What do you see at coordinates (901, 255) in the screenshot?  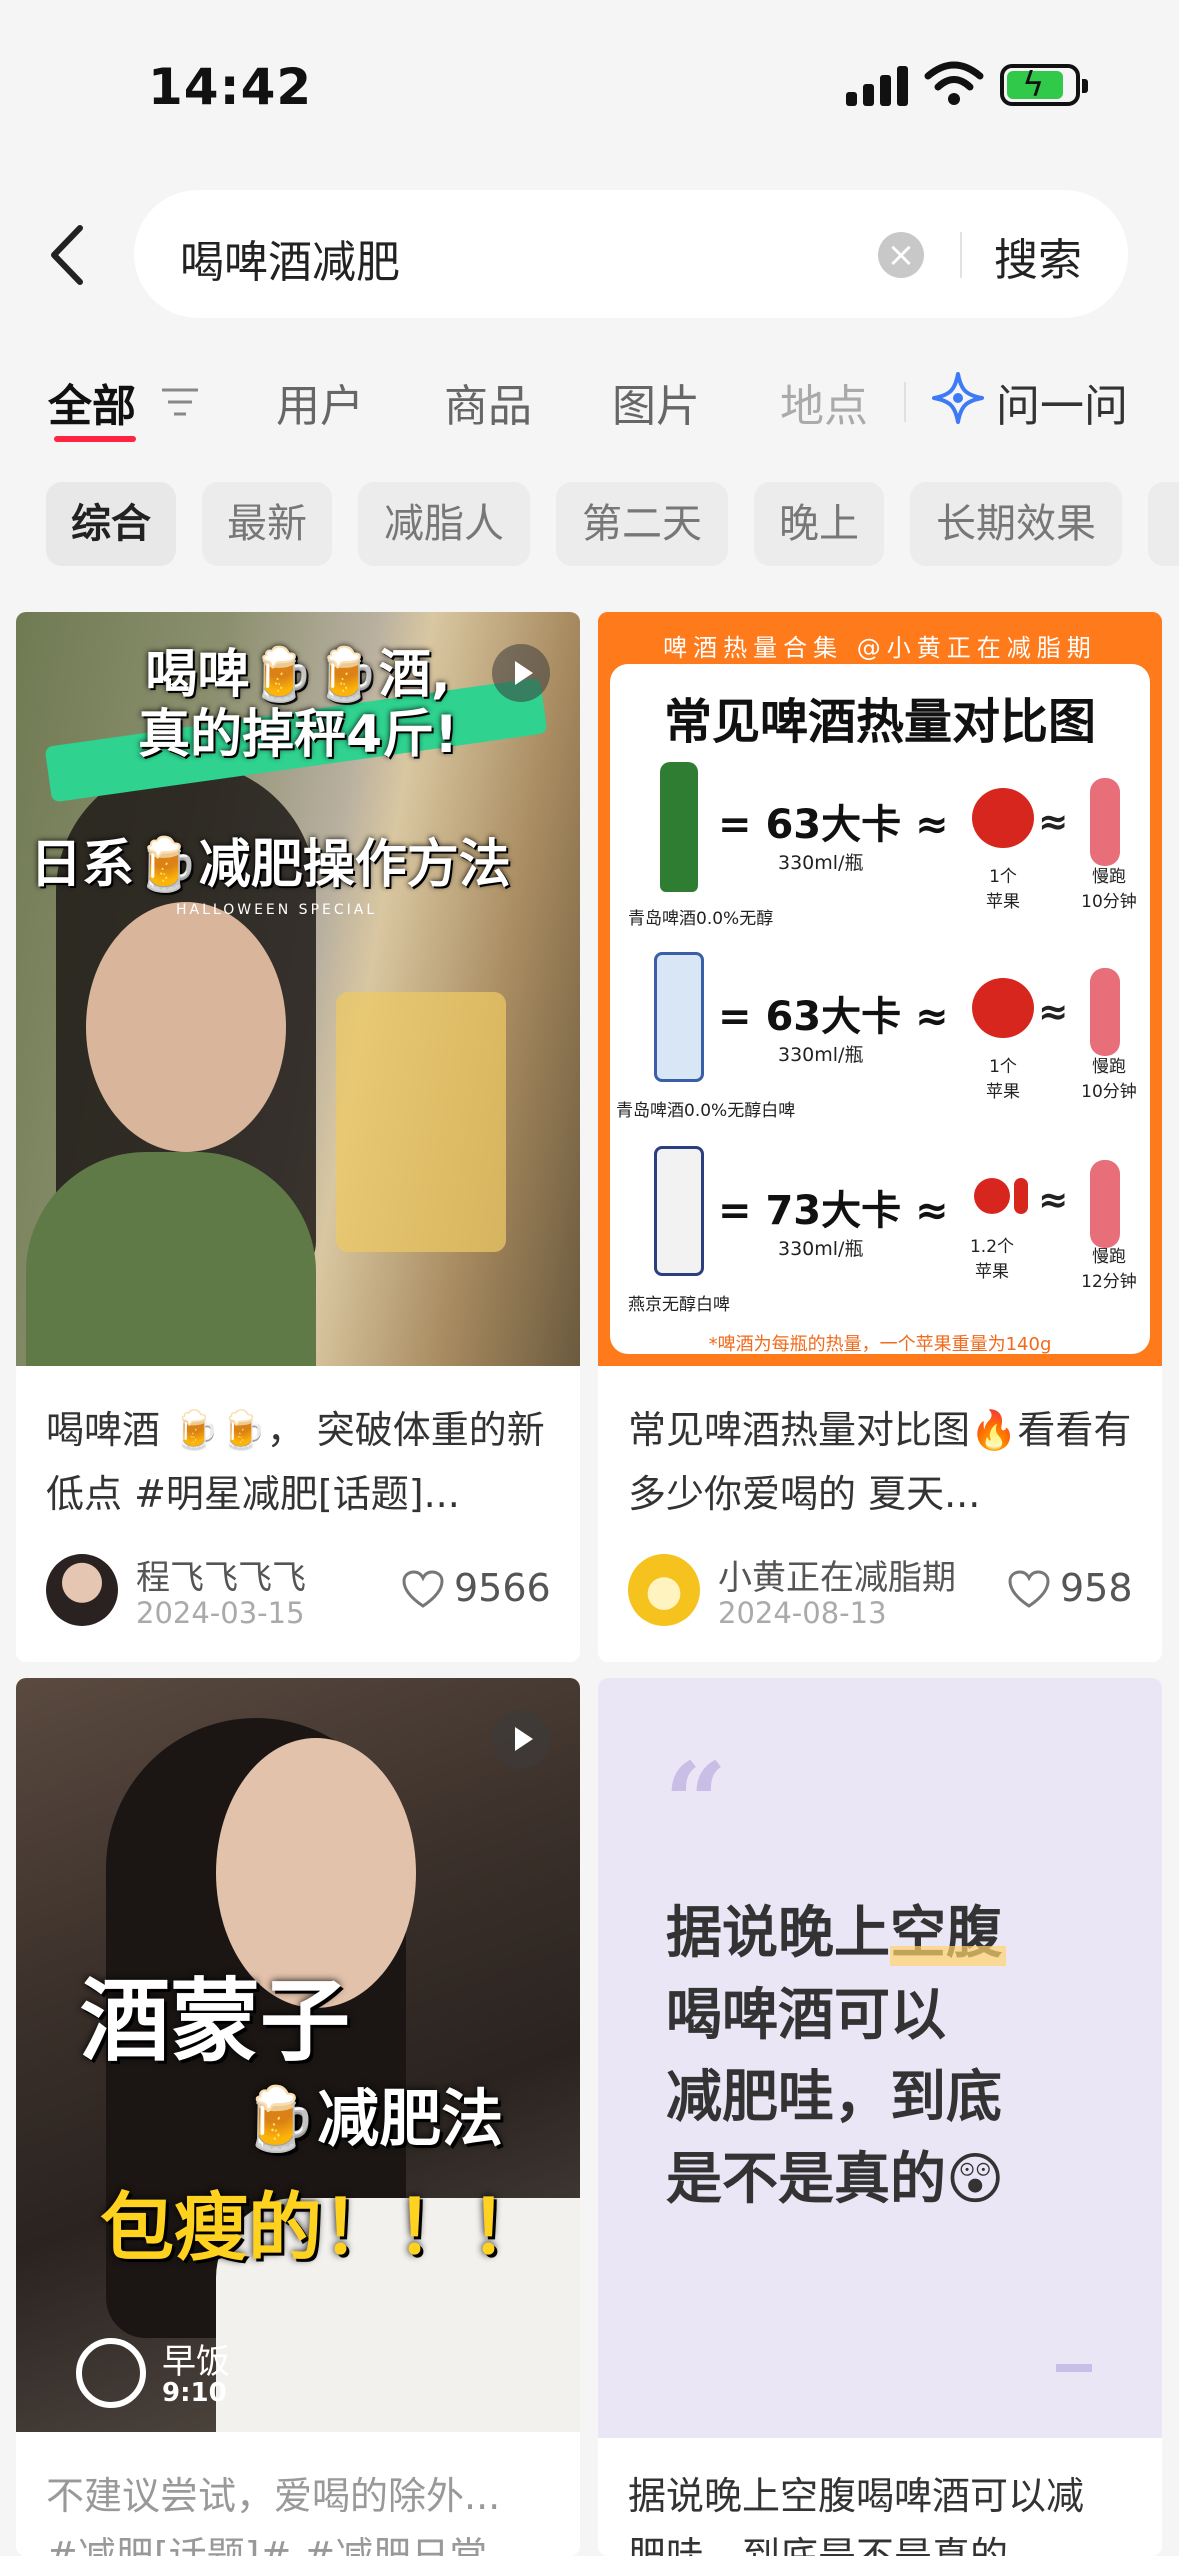 I see `clear-search-icon: ×` at bounding box center [901, 255].